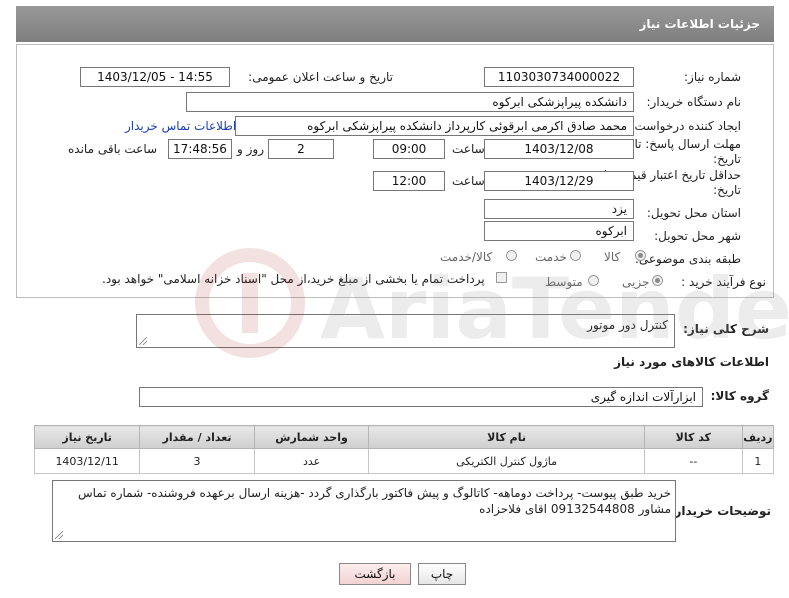 This screenshot has width=789, height=598. What do you see at coordinates (113, 149) in the screenshot?
I see `remaining-label: ساعت باقی مانده` at bounding box center [113, 149].